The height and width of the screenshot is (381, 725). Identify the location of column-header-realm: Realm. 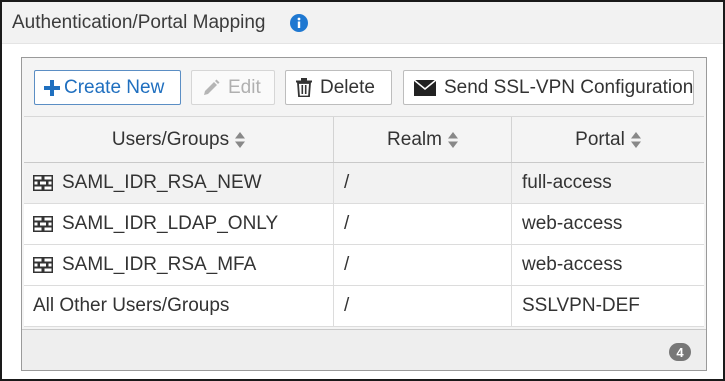
(423, 139).